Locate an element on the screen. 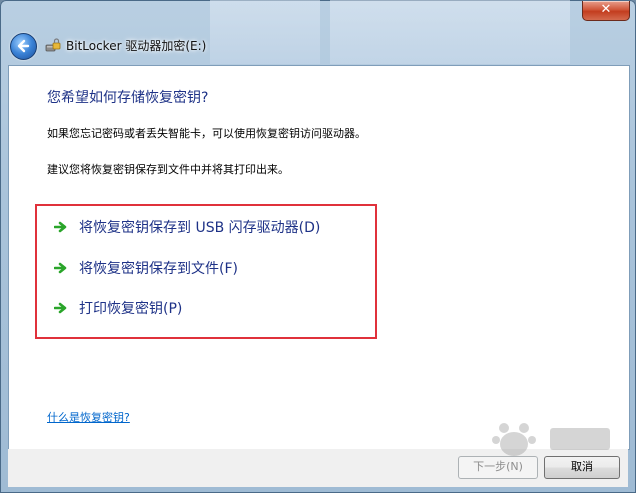 The height and width of the screenshot is (493, 636). description-text: 如果您忘记密码或者丢失智能卡，可以使用恢复密钥访问驱动器。 is located at coordinates (206, 133).